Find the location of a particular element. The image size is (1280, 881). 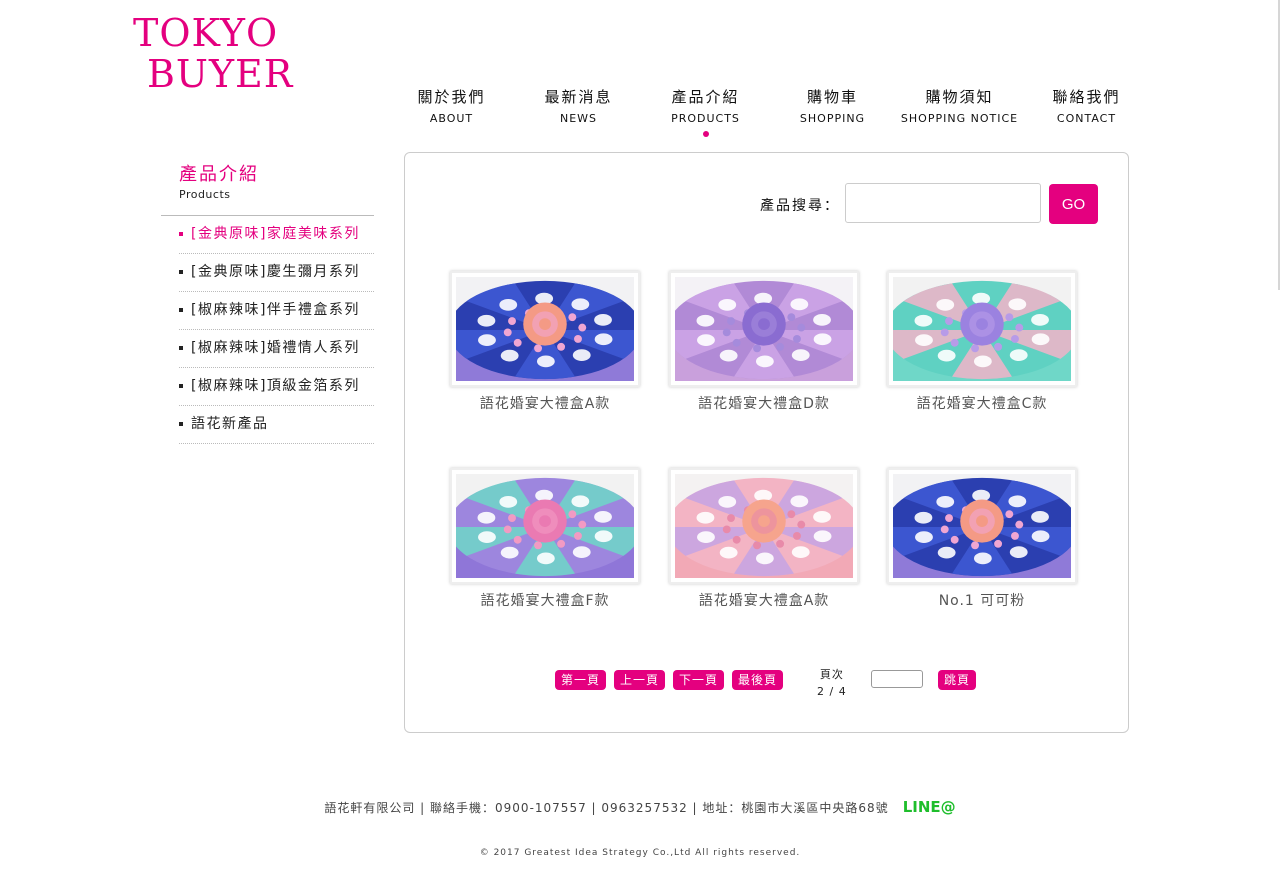

jump-page-button: 跳頁 is located at coordinates (957, 680).